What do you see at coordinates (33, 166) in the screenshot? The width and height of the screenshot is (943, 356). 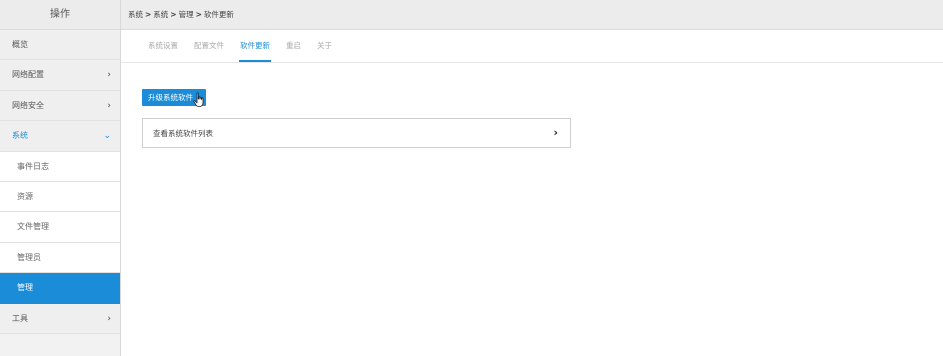 I see `sidebar-item-label: 事件日志` at bounding box center [33, 166].